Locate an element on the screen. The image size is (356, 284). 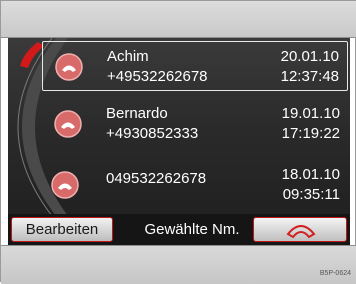
call-date: 20.01.10 is located at coordinates (309, 56).